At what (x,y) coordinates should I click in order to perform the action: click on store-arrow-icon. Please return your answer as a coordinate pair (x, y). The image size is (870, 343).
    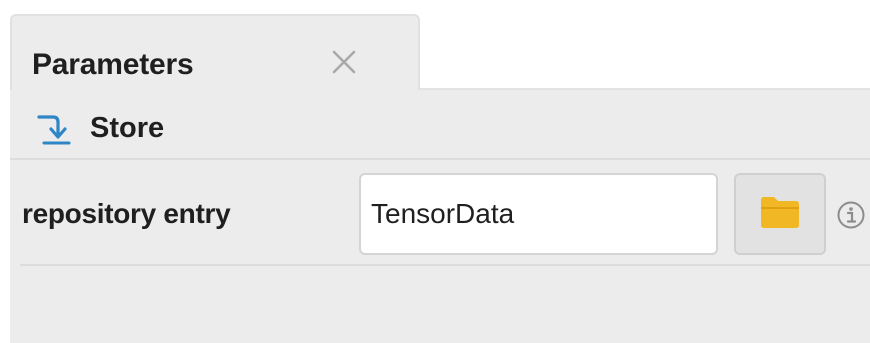
    Looking at the image, I should click on (54, 128).